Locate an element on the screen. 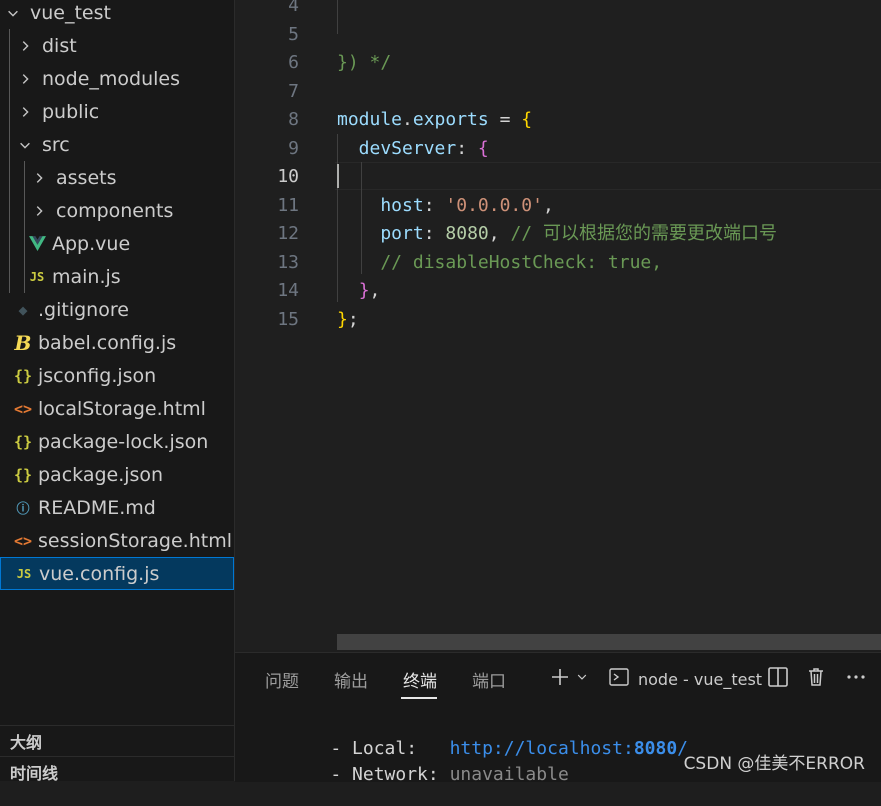  chevron-down-icon is located at coordinates (13, 13).